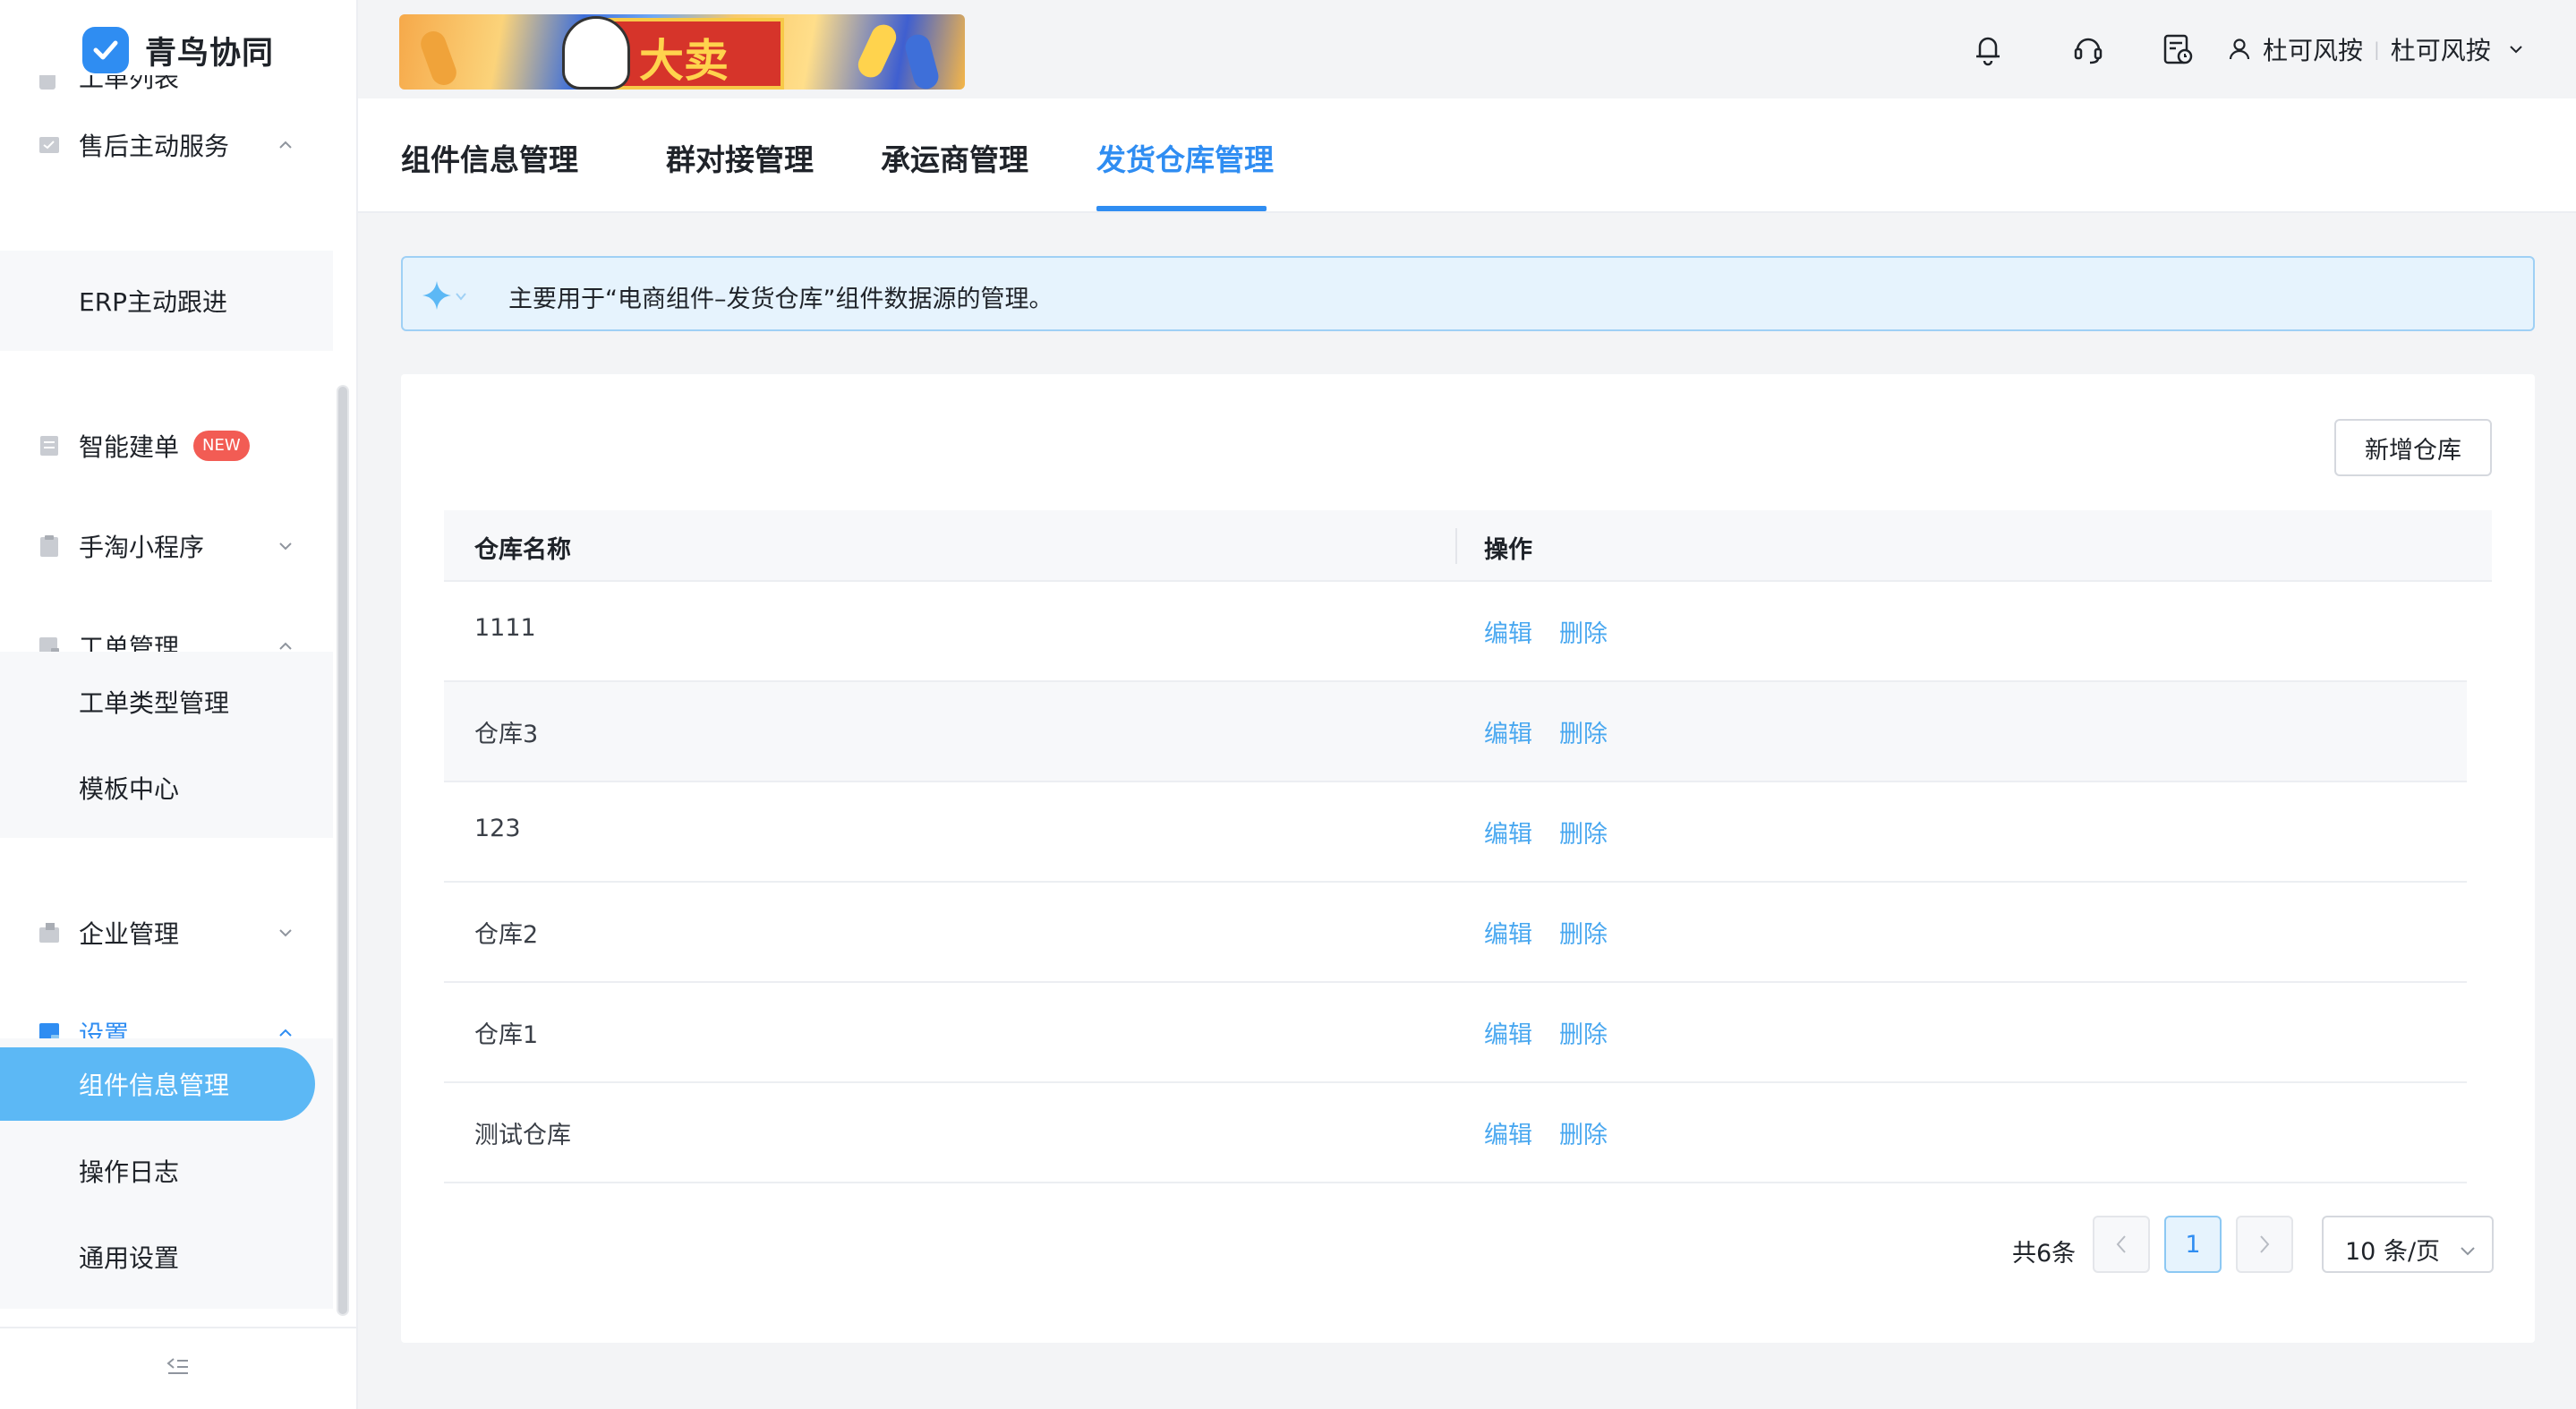  I want to click on table-row: 测试仓库 编辑 删除, so click(1455, 1133).